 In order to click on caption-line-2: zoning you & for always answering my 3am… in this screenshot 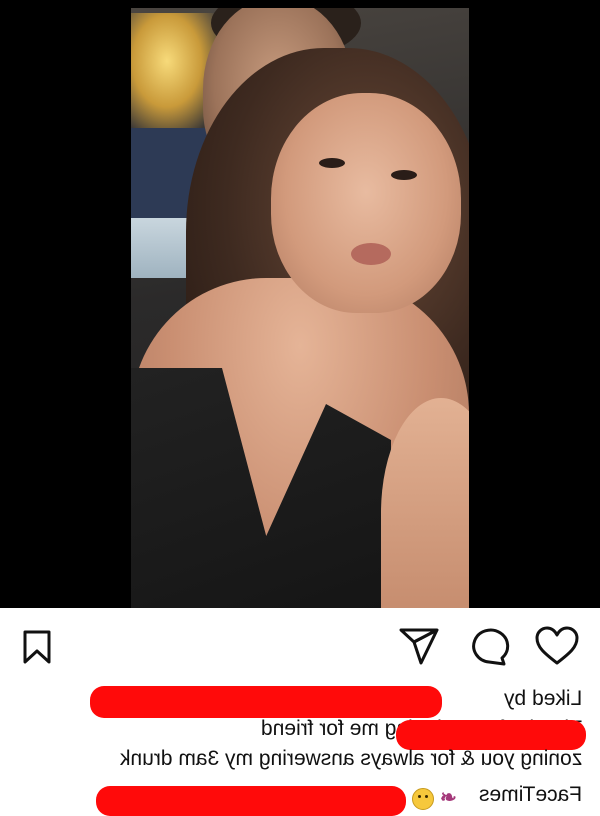, I will do `click(350, 758)`.